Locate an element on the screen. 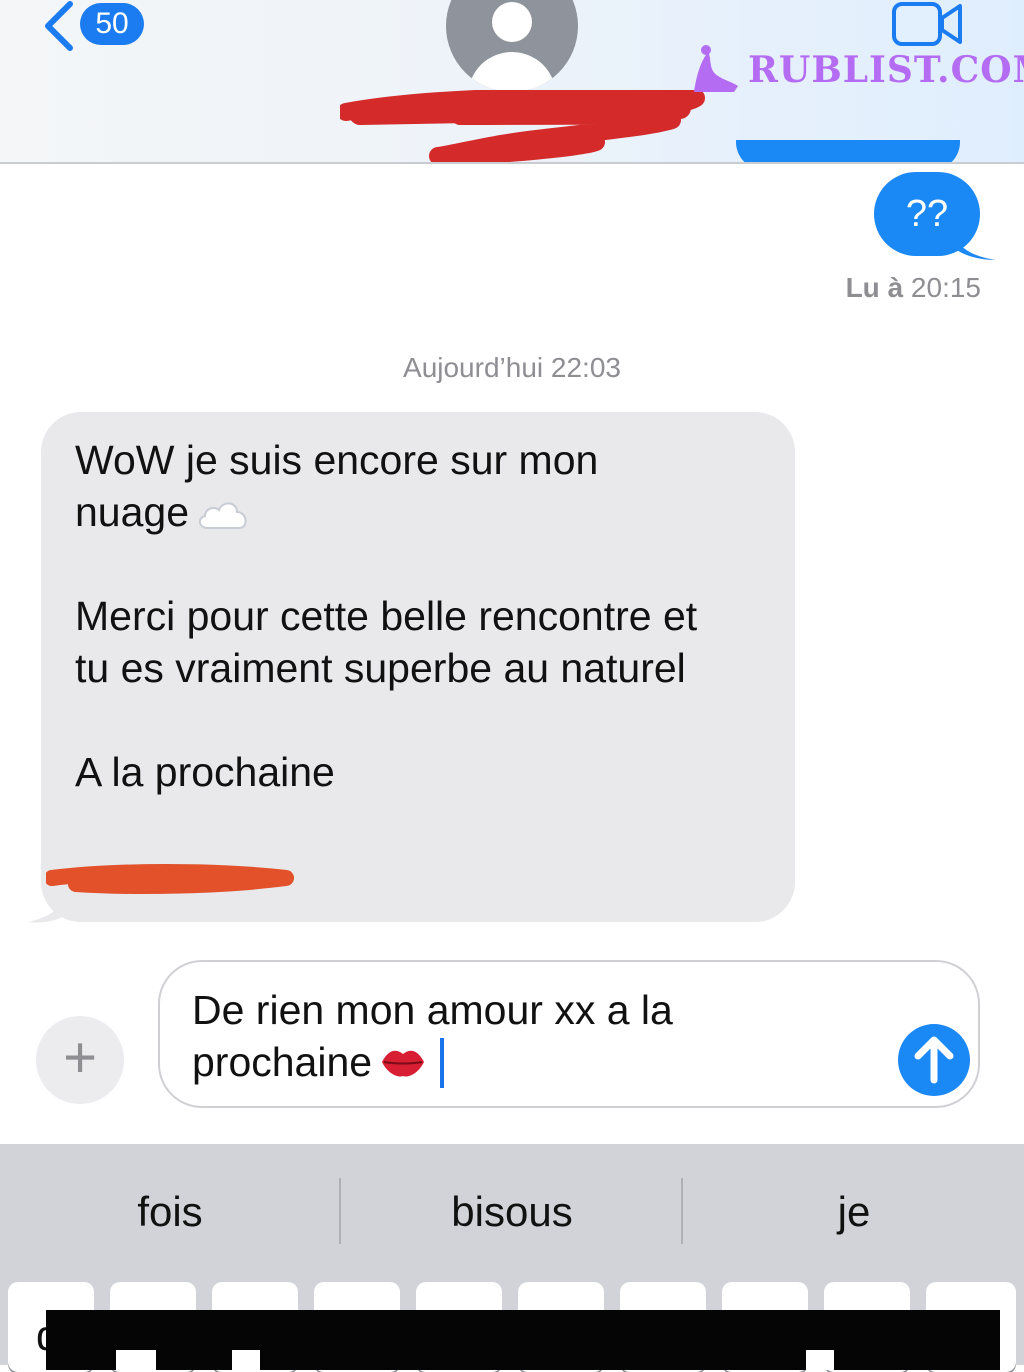  text-cursor is located at coordinates (442, 1063).